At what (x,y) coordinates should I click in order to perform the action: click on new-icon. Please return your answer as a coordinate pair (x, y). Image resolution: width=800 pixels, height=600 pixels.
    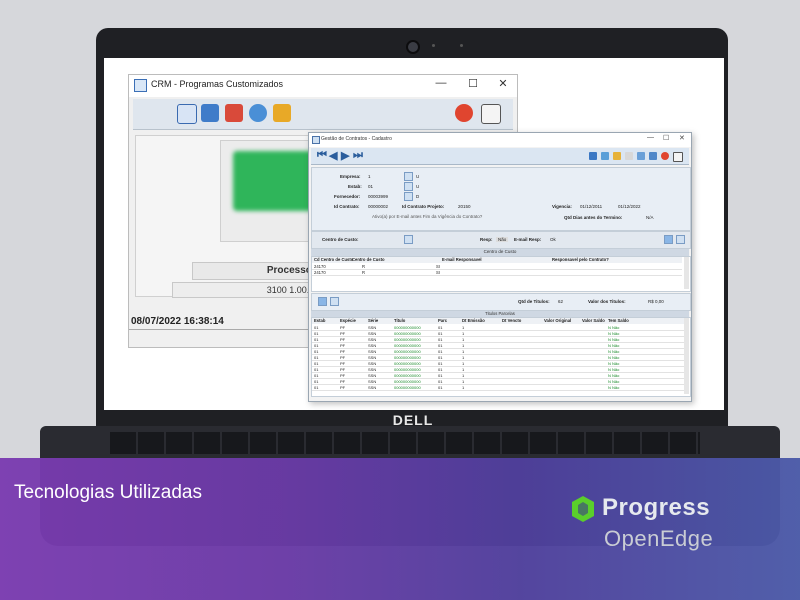
    Looking at the image, I should click on (593, 156).